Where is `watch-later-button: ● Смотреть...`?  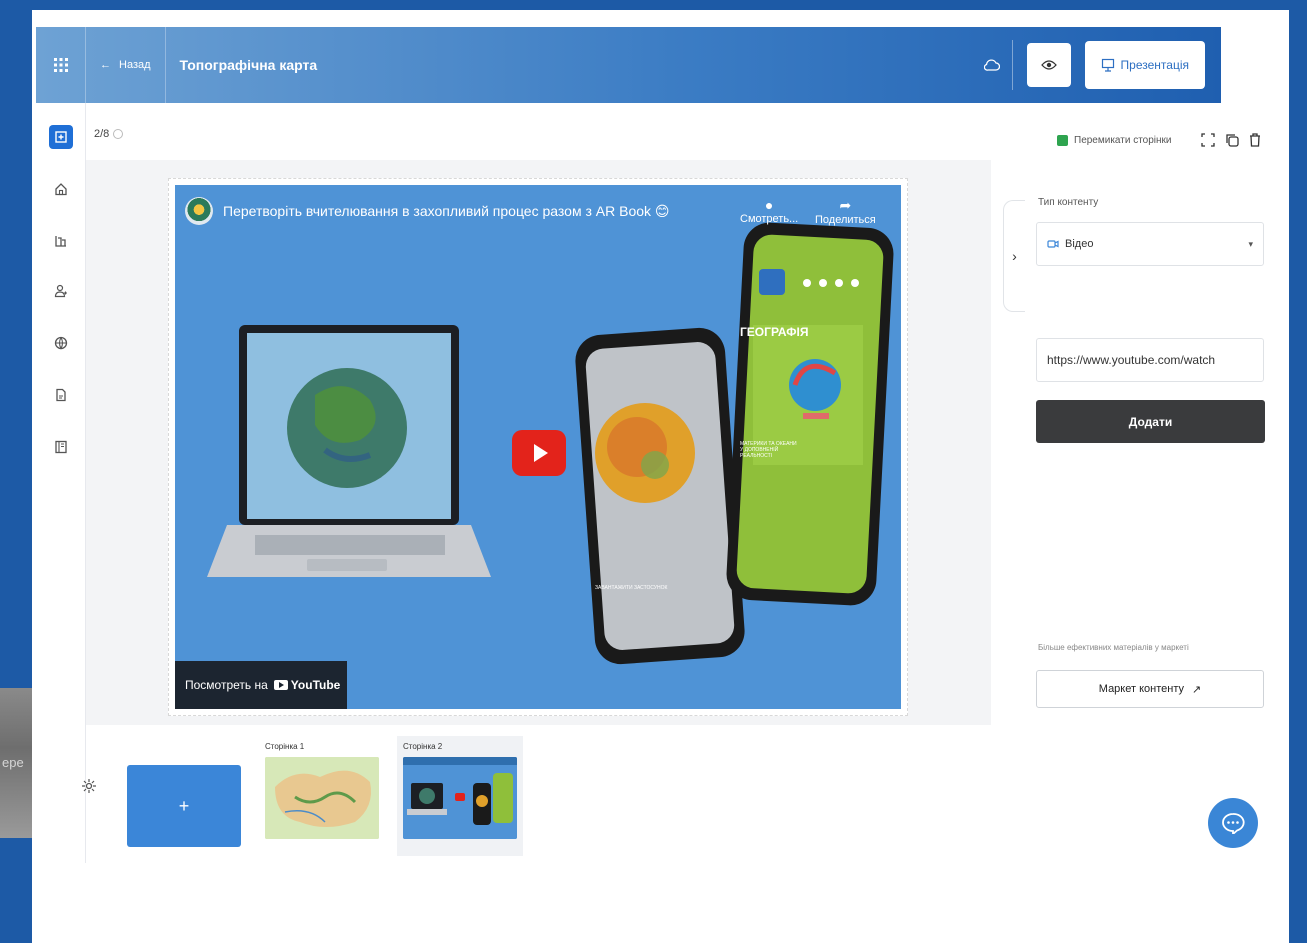 watch-later-button: ● Смотреть... is located at coordinates (769, 211).